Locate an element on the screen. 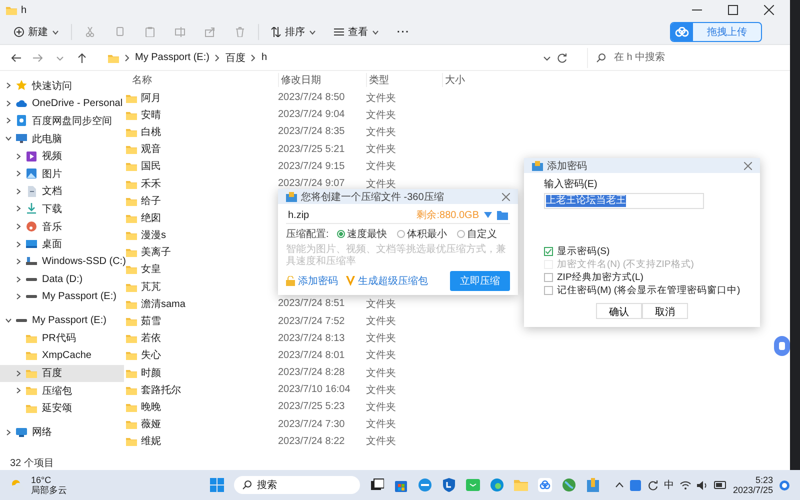 The height and width of the screenshot is (500, 800). radio-option: 速度最快 is located at coordinates (361, 234).